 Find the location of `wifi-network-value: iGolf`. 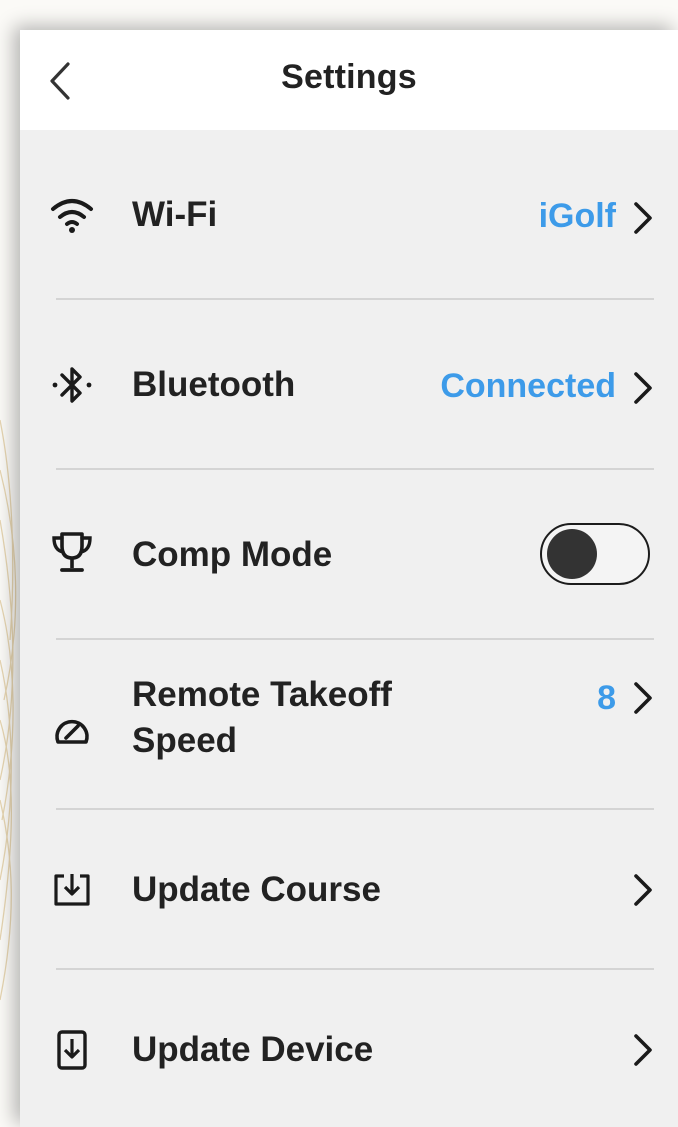

wifi-network-value: iGolf is located at coordinates (577, 216).